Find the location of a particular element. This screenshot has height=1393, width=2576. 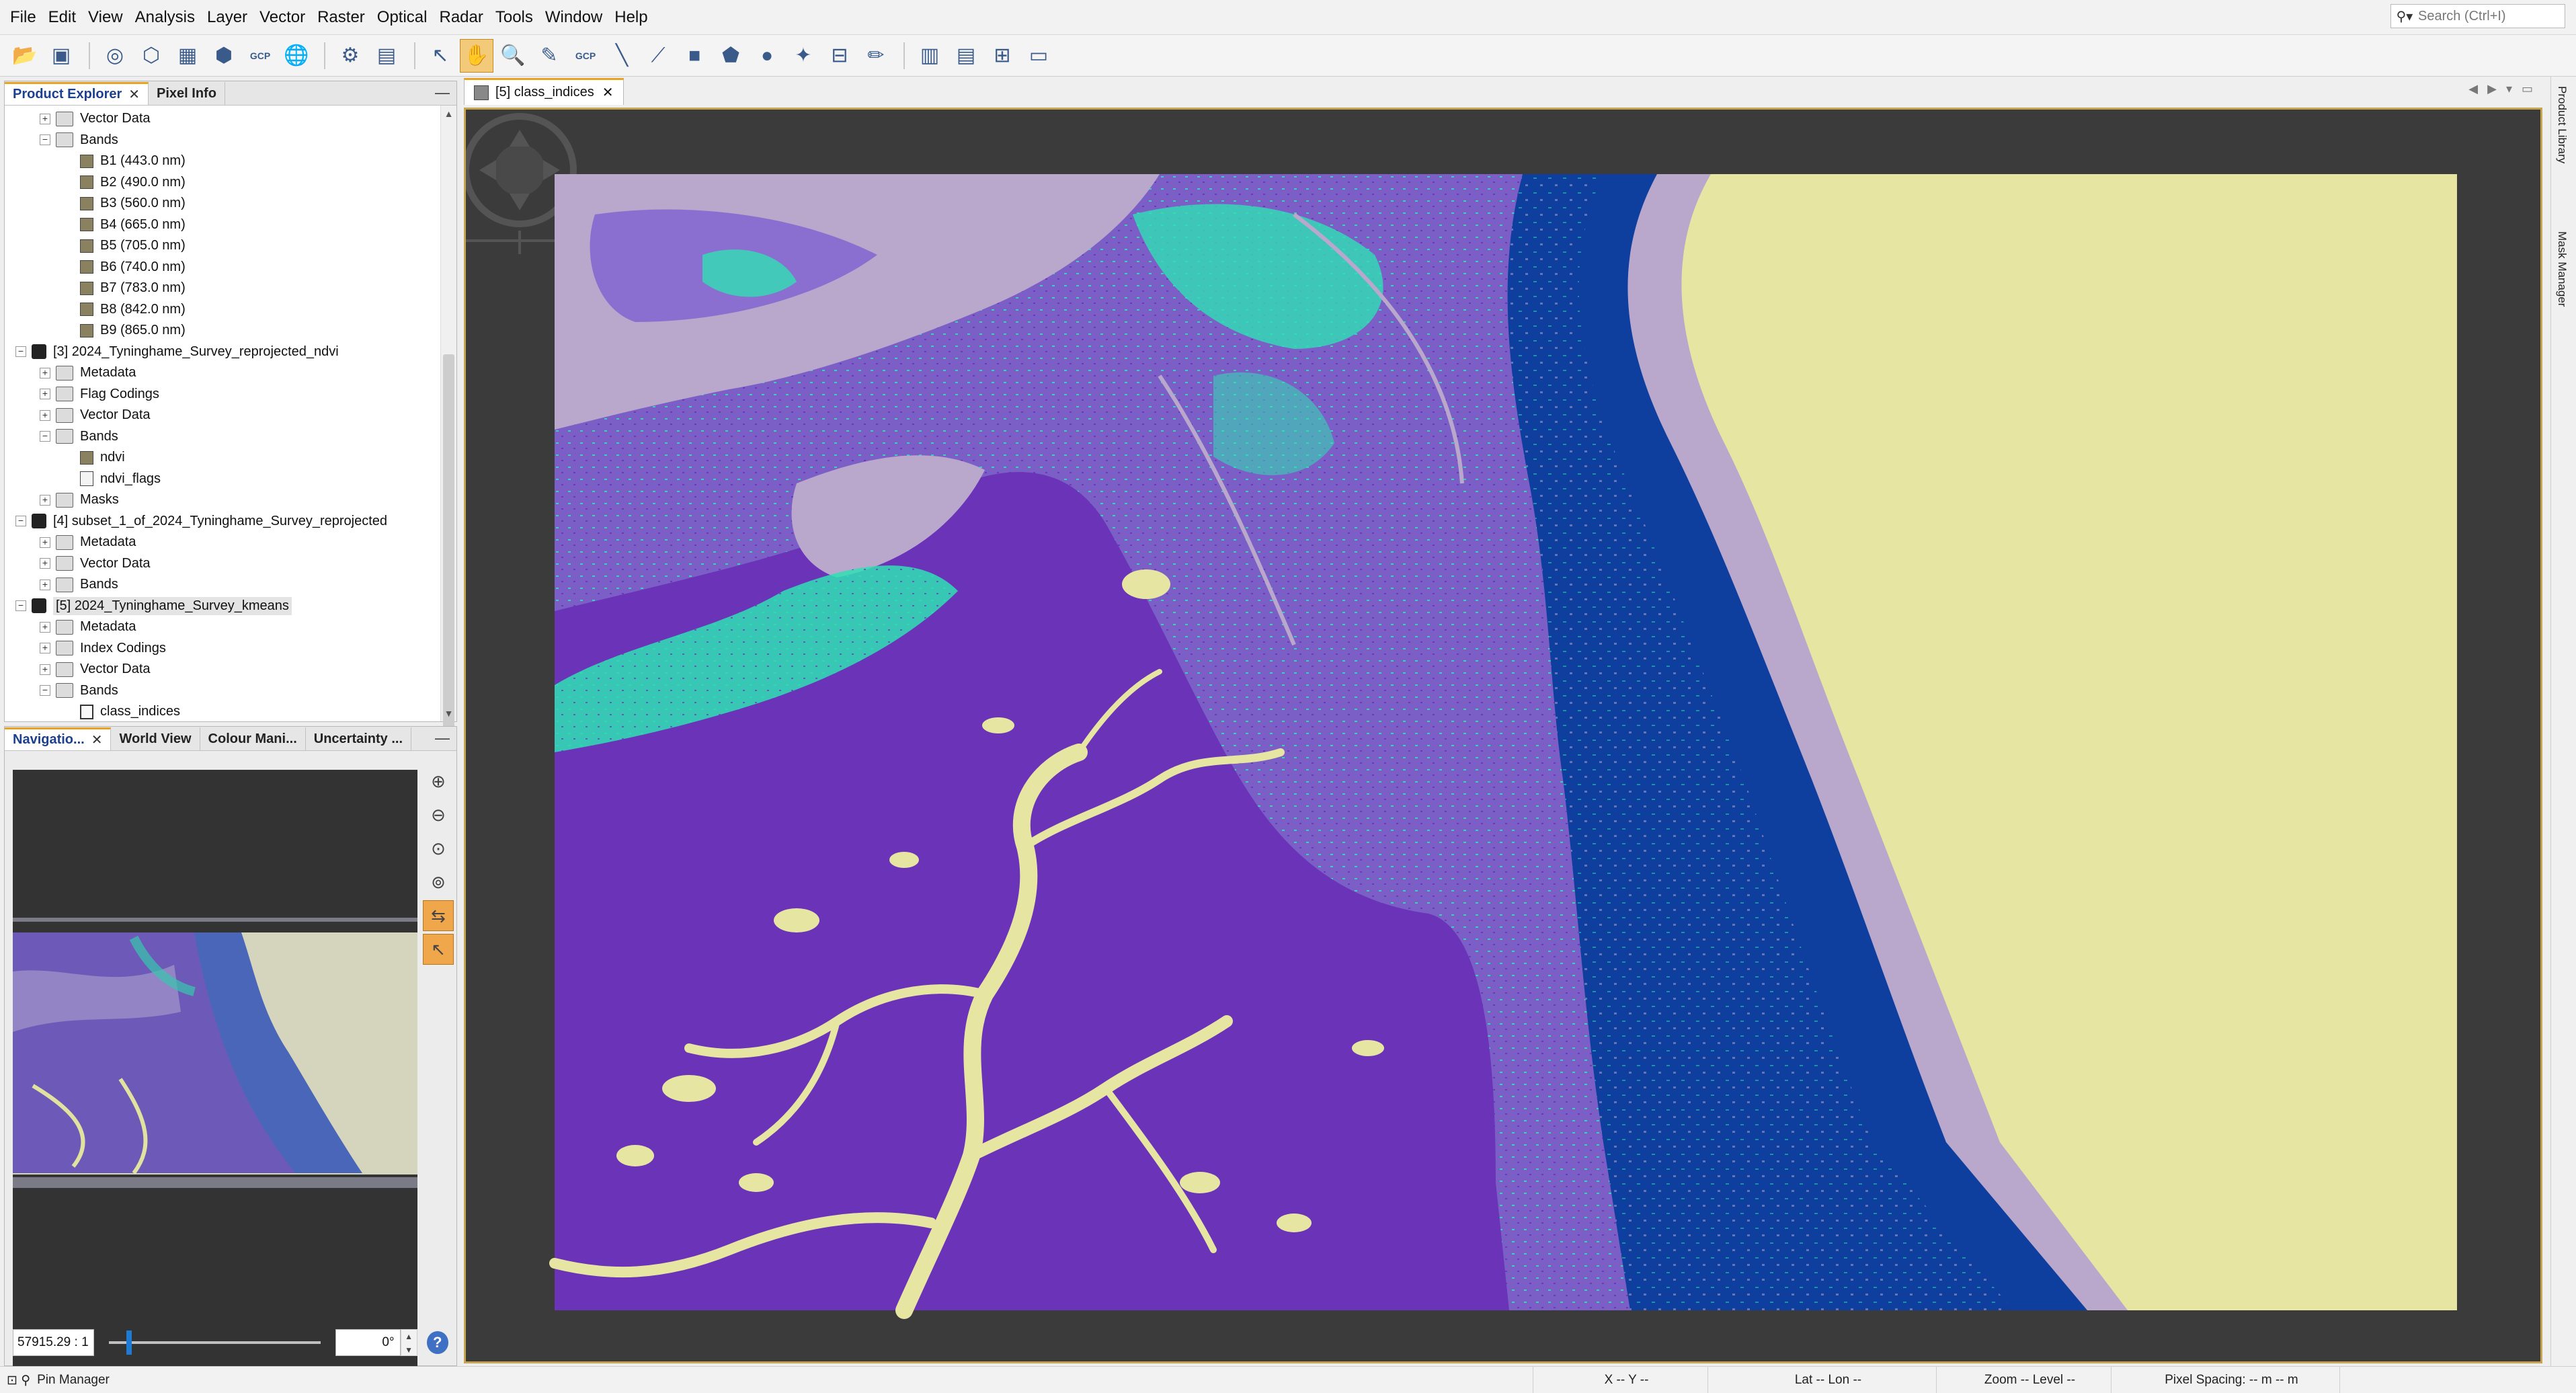

tree-folder-node: + Bands is located at coordinates (222, 585).